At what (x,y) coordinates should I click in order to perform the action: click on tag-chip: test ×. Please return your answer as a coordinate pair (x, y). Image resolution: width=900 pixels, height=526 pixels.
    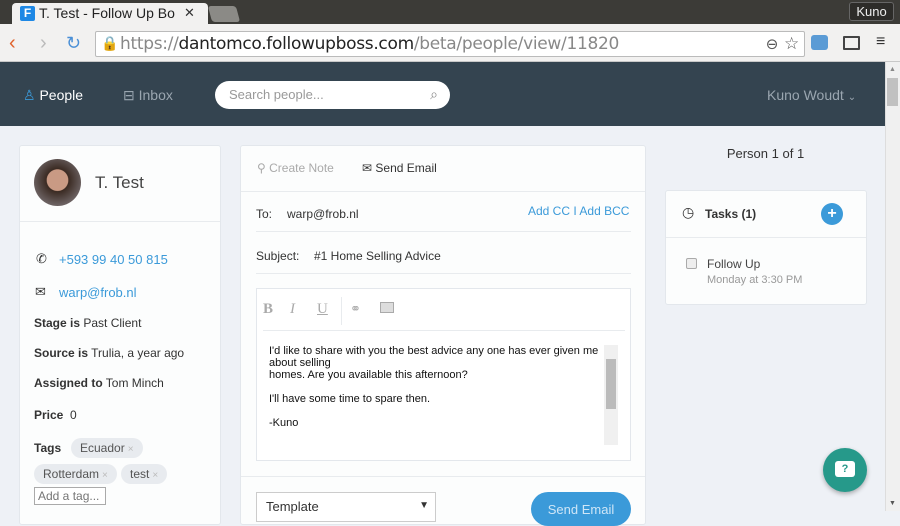
    Looking at the image, I should click on (144, 474).